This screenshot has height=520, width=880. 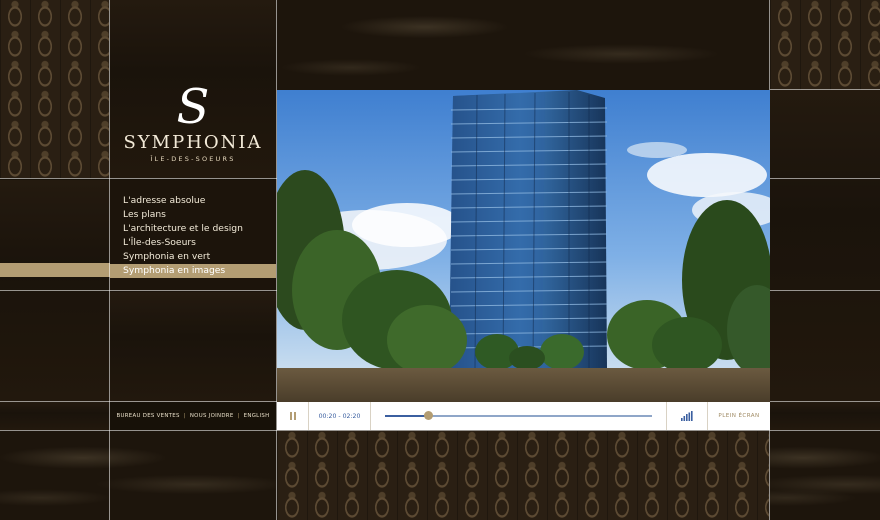 I want to click on smoke-panel-top-center, so click(x=523, y=45).